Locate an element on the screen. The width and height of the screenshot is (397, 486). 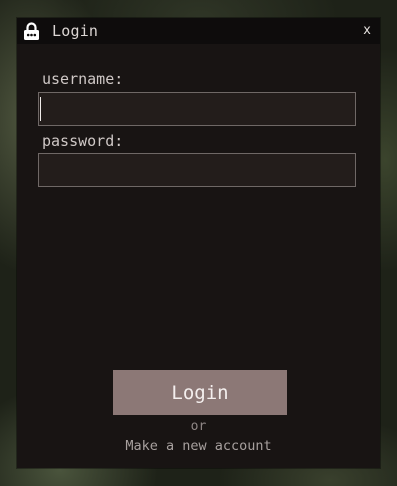
username-field is located at coordinates (197, 109).